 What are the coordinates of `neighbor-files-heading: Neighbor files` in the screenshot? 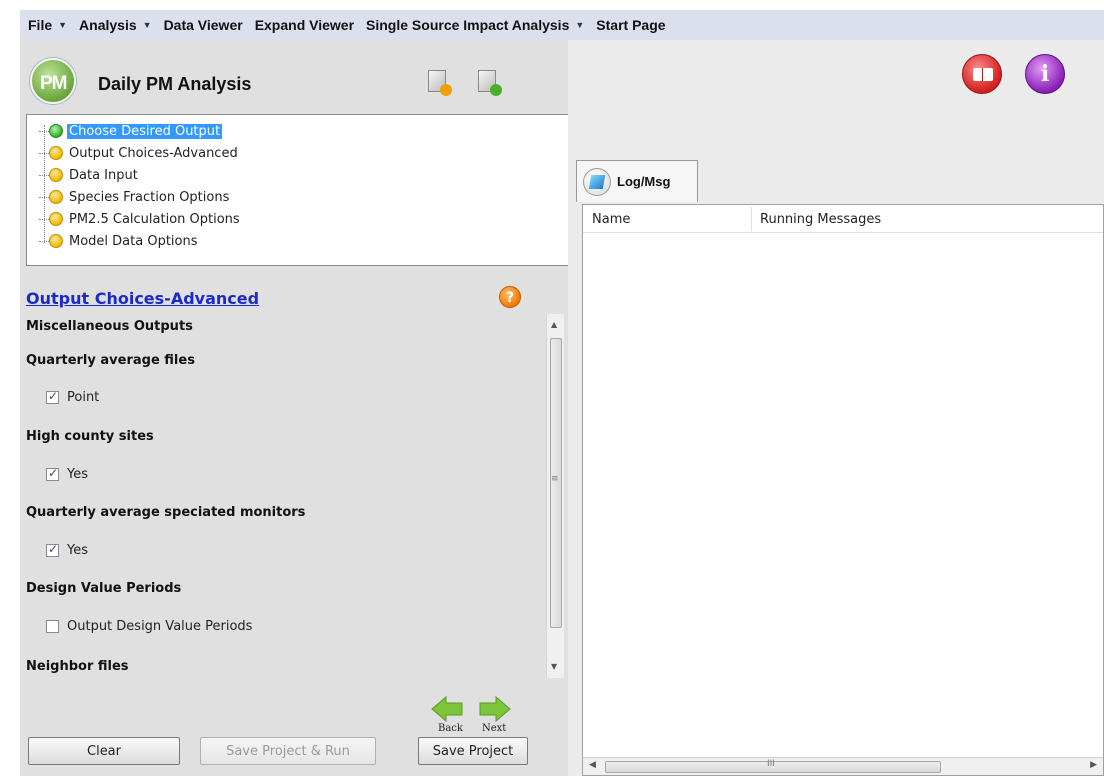 It's located at (77, 666).